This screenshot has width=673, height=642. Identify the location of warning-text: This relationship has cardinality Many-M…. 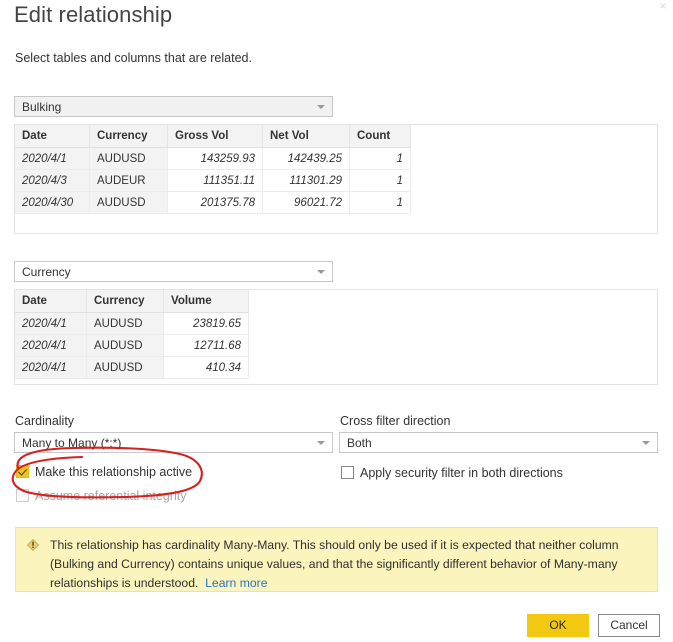
(334, 564).